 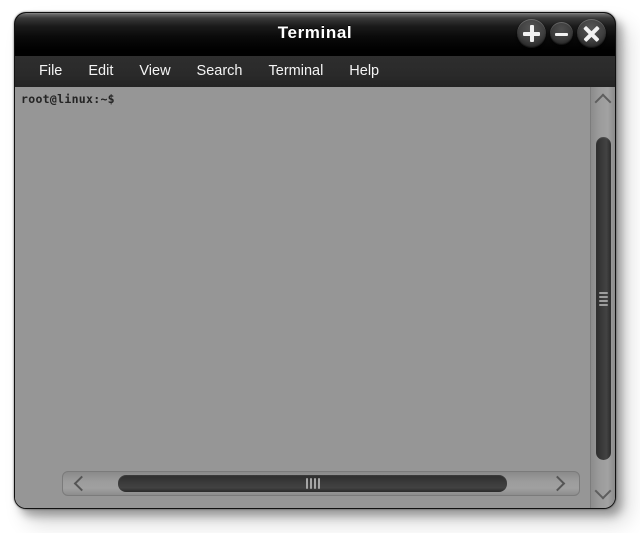 I want to click on vertical-scrollbar-thumb, so click(x=603, y=298).